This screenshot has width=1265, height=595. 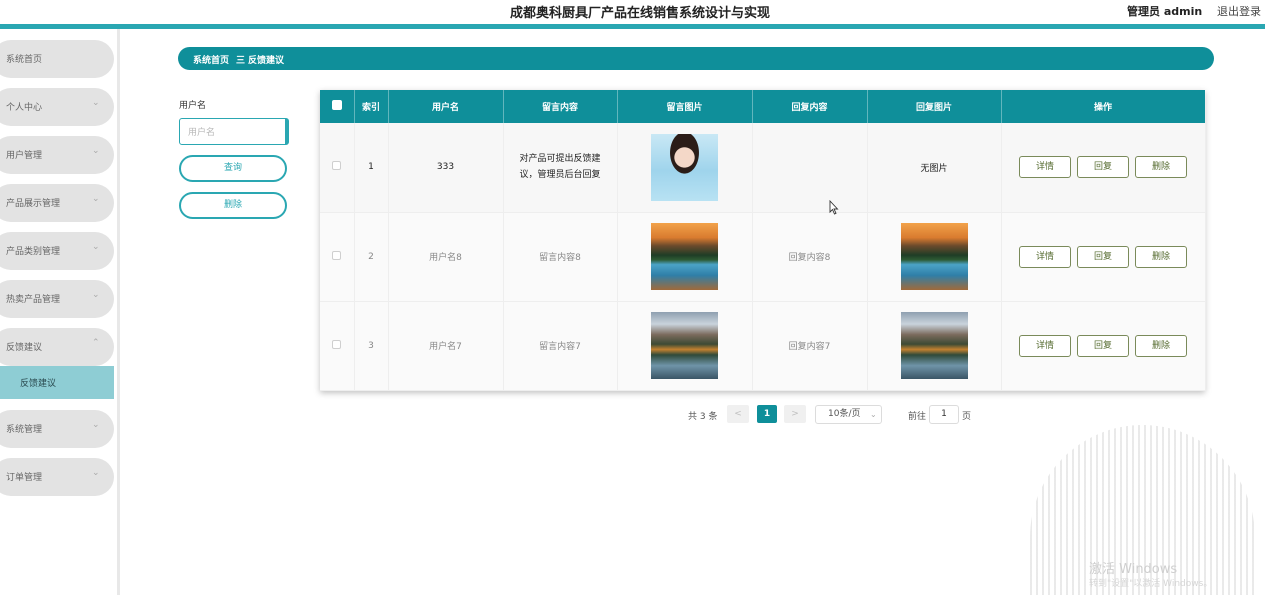 I want to click on sidebar-item-hot-products: 热卖产品管理 ⌄, so click(x=57, y=299).